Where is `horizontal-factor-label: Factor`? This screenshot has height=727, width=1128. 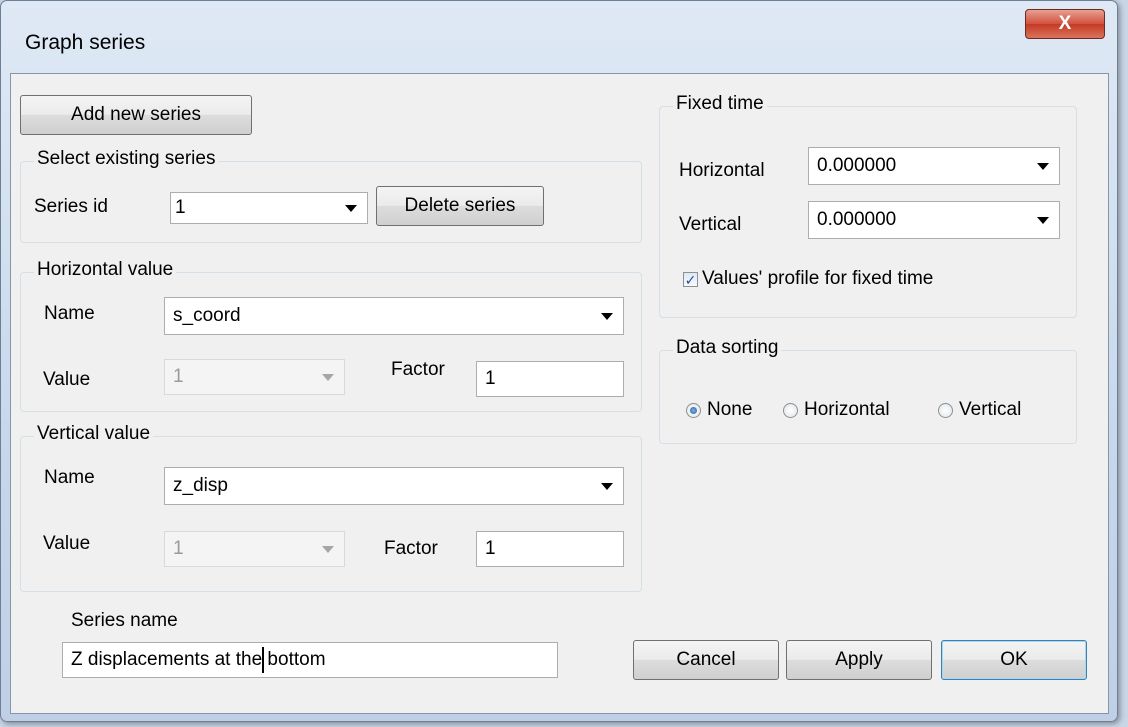
horizontal-factor-label: Factor is located at coordinates (418, 369).